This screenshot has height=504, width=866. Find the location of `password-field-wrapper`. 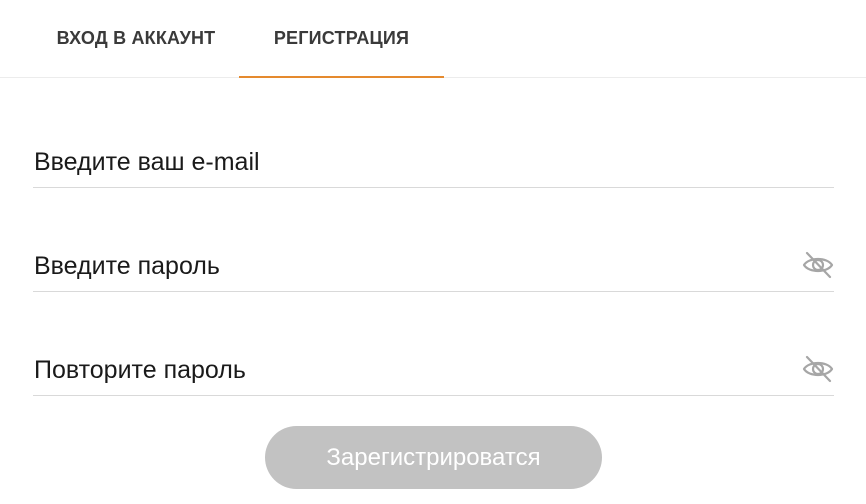

password-field-wrapper is located at coordinates (433, 267).